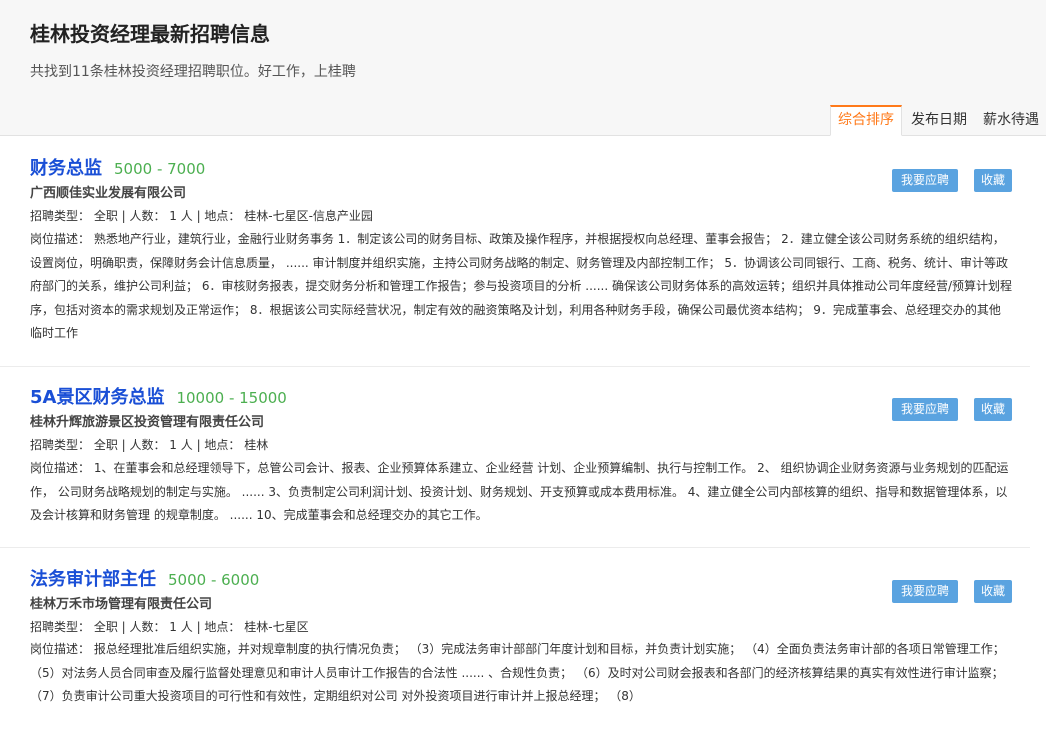 This screenshot has height=730, width=1046. I want to click on page-title: 桂林投资经理最新招聘信息, so click(150, 34).